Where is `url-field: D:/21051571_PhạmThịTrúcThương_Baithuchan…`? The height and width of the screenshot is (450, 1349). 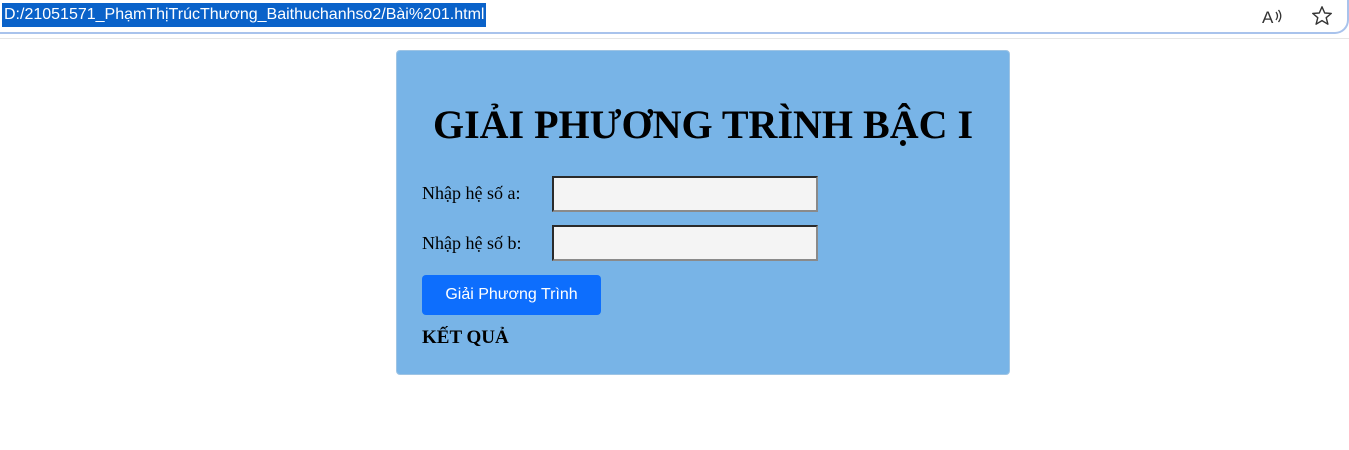
url-field: D:/21051571_PhạmThịTrúcThương_Baithuchan… is located at coordinates (244, 15).